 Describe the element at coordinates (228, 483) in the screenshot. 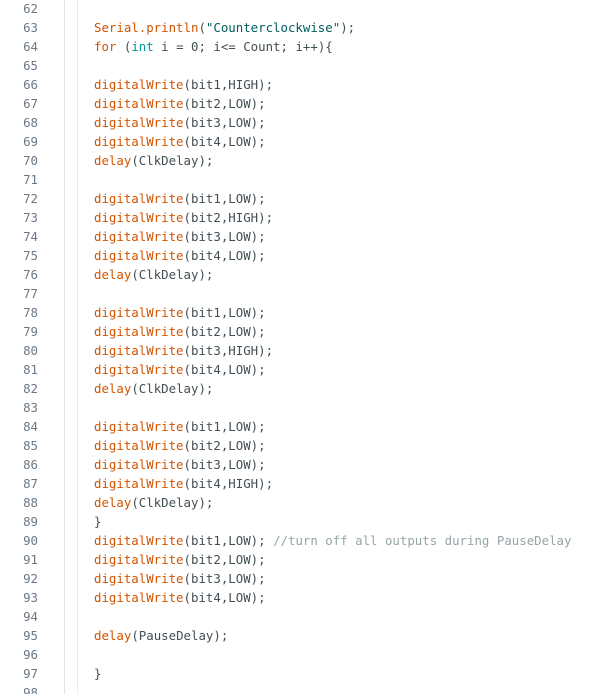

I see `plain-token: (bit4,HIGH);` at that location.